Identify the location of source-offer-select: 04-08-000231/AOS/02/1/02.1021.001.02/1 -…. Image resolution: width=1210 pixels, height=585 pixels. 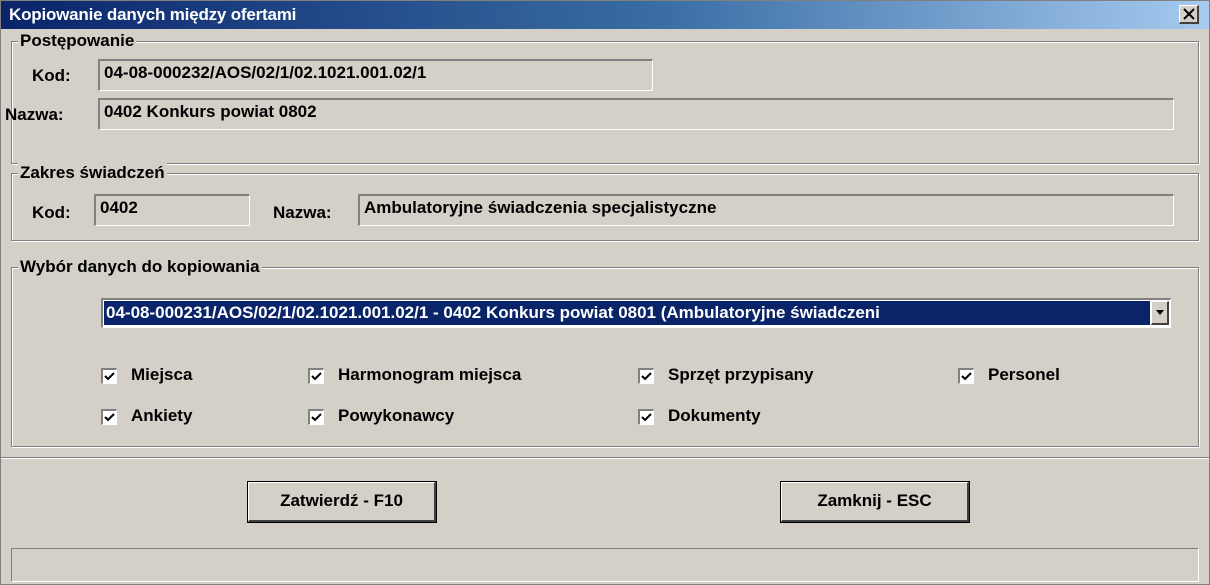
(636, 313).